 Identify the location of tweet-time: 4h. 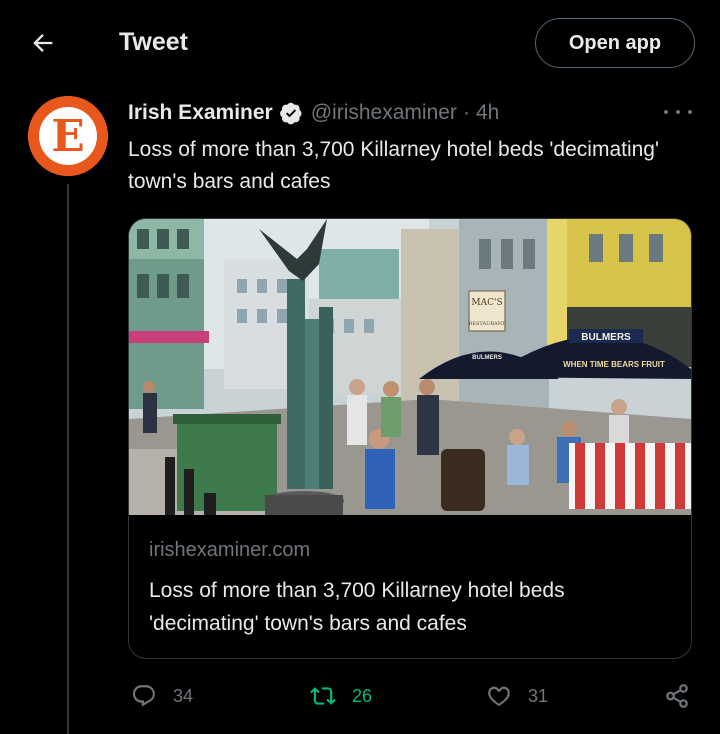
(487, 113).